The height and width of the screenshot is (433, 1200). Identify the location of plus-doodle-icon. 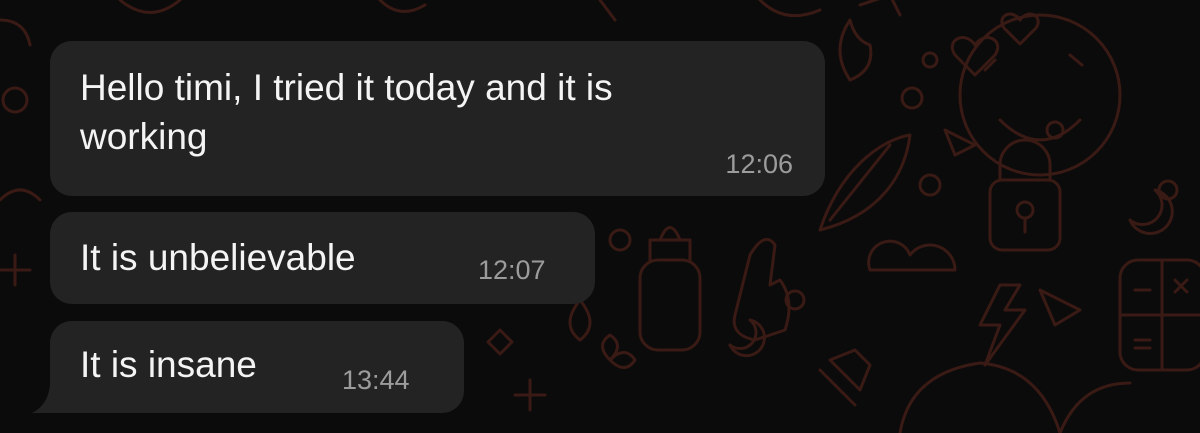
(530, 395).